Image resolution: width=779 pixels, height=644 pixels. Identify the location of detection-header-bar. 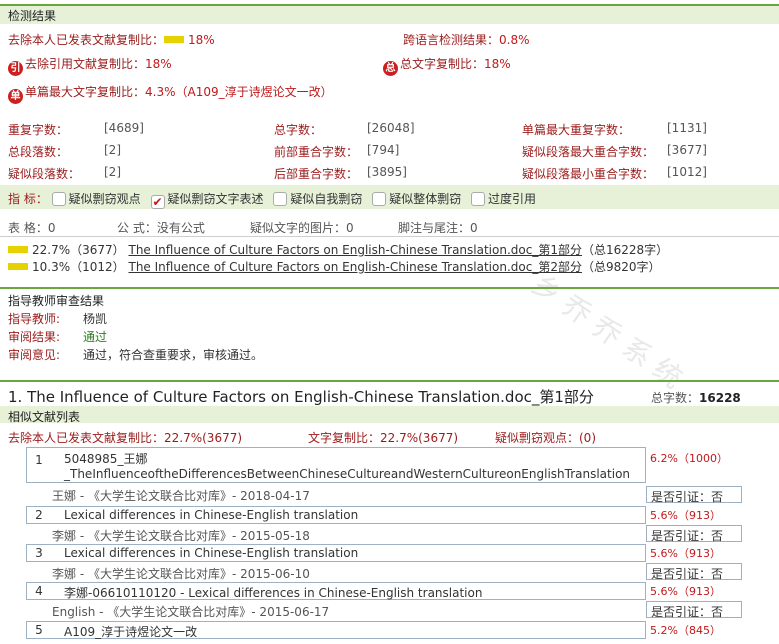
(389, 14).